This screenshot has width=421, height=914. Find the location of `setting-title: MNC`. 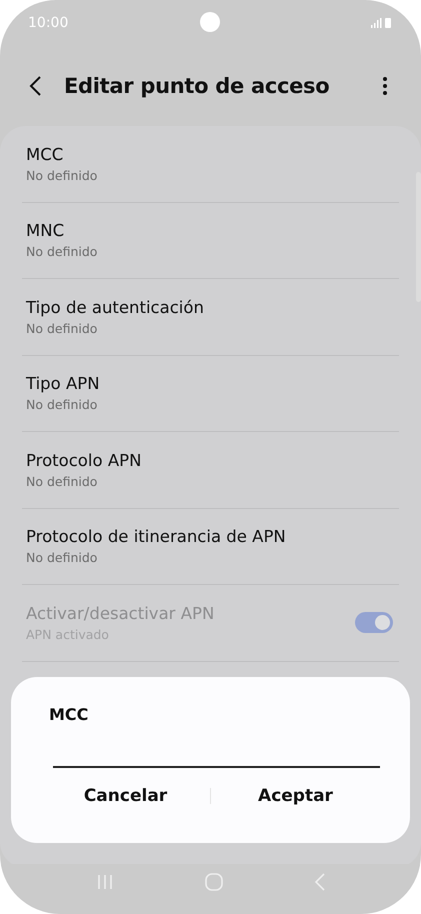

setting-title: MNC is located at coordinates (45, 230).